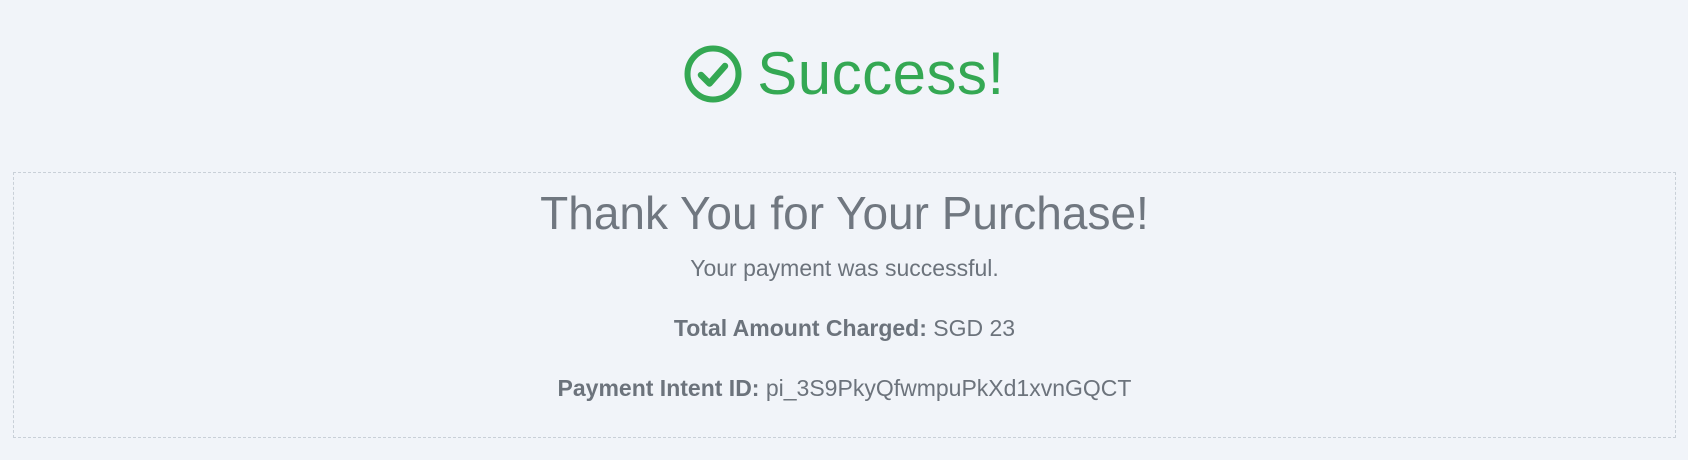 This screenshot has width=1688, height=460. I want to click on thank-you-heading: Thank You for Your Purchase!, so click(844, 213).